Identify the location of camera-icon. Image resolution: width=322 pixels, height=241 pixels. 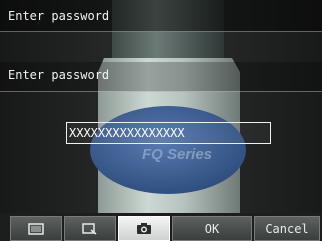
(144, 228).